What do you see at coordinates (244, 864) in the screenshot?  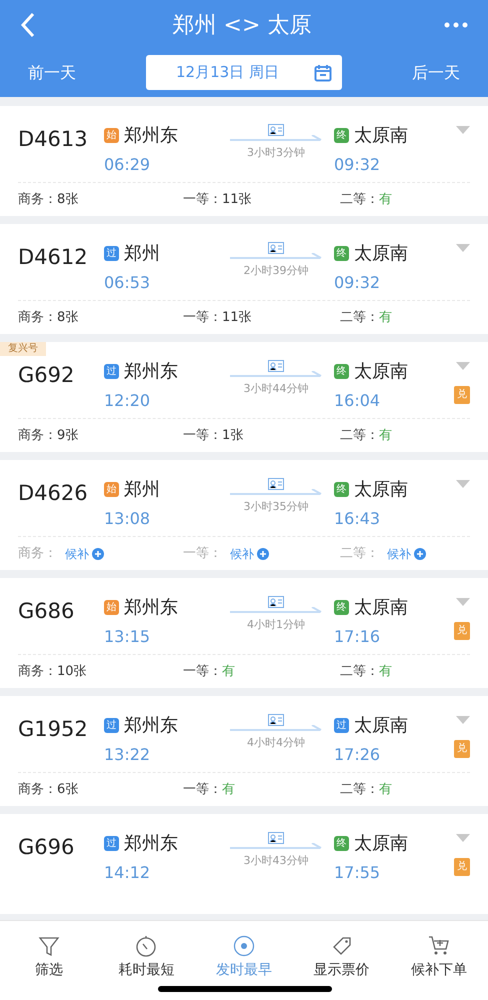 I see `train-card: G696 过 郑州东 14:12 3小时43分钟 终 太原南 17:55 兑` at bounding box center [244, 864].